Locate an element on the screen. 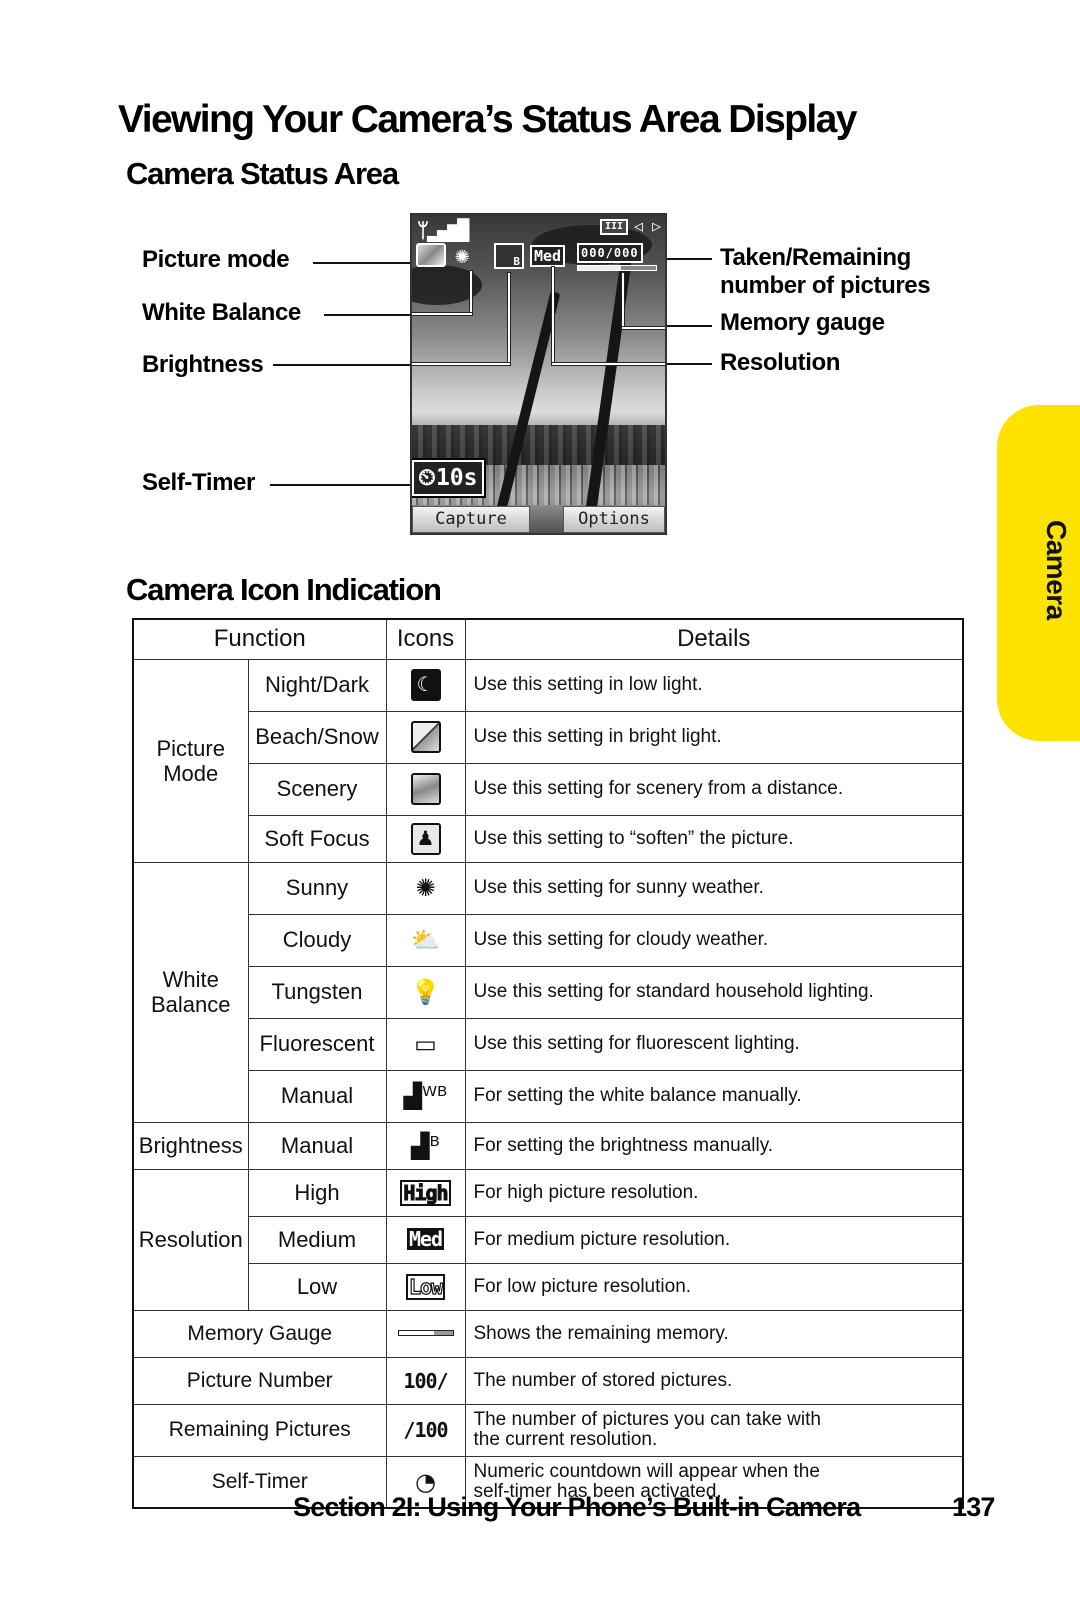 This screenshot has width=1080, height=1620. chapter-side-tab-label: Camera is located at coordinates (1056, 570).